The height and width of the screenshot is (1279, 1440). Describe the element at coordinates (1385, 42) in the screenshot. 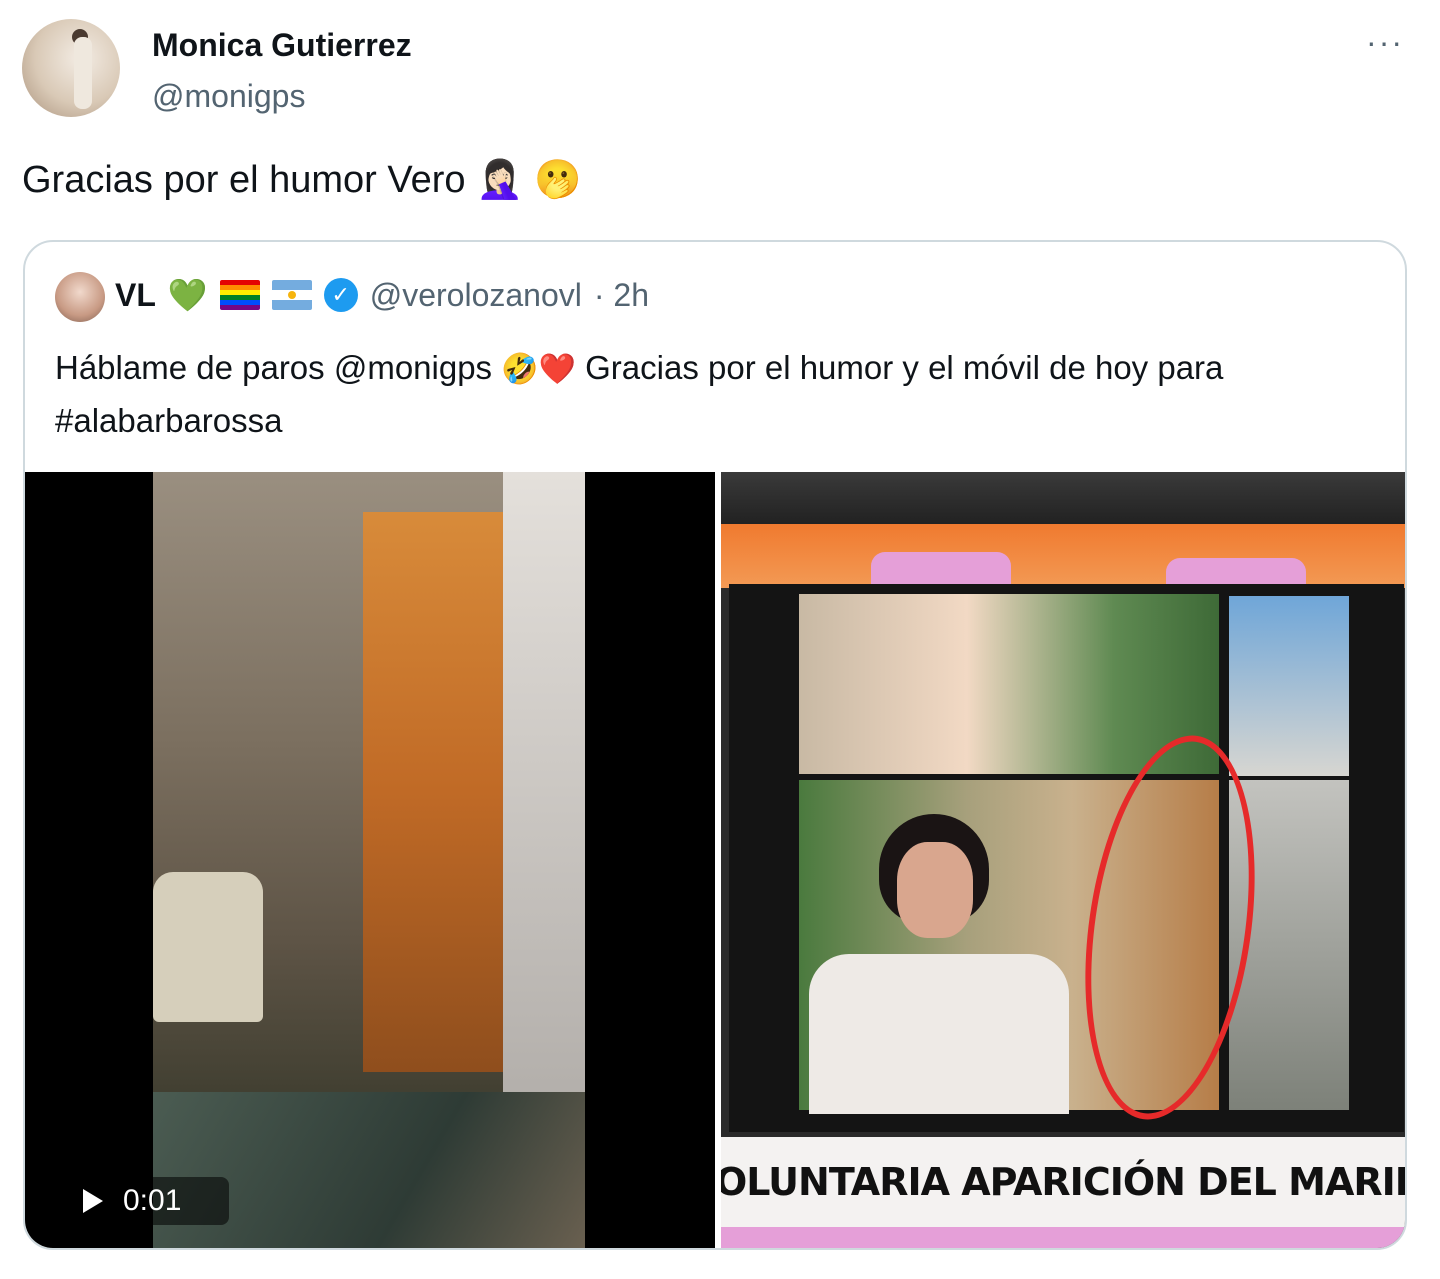

I see `more-options-icon: ···` at that location.